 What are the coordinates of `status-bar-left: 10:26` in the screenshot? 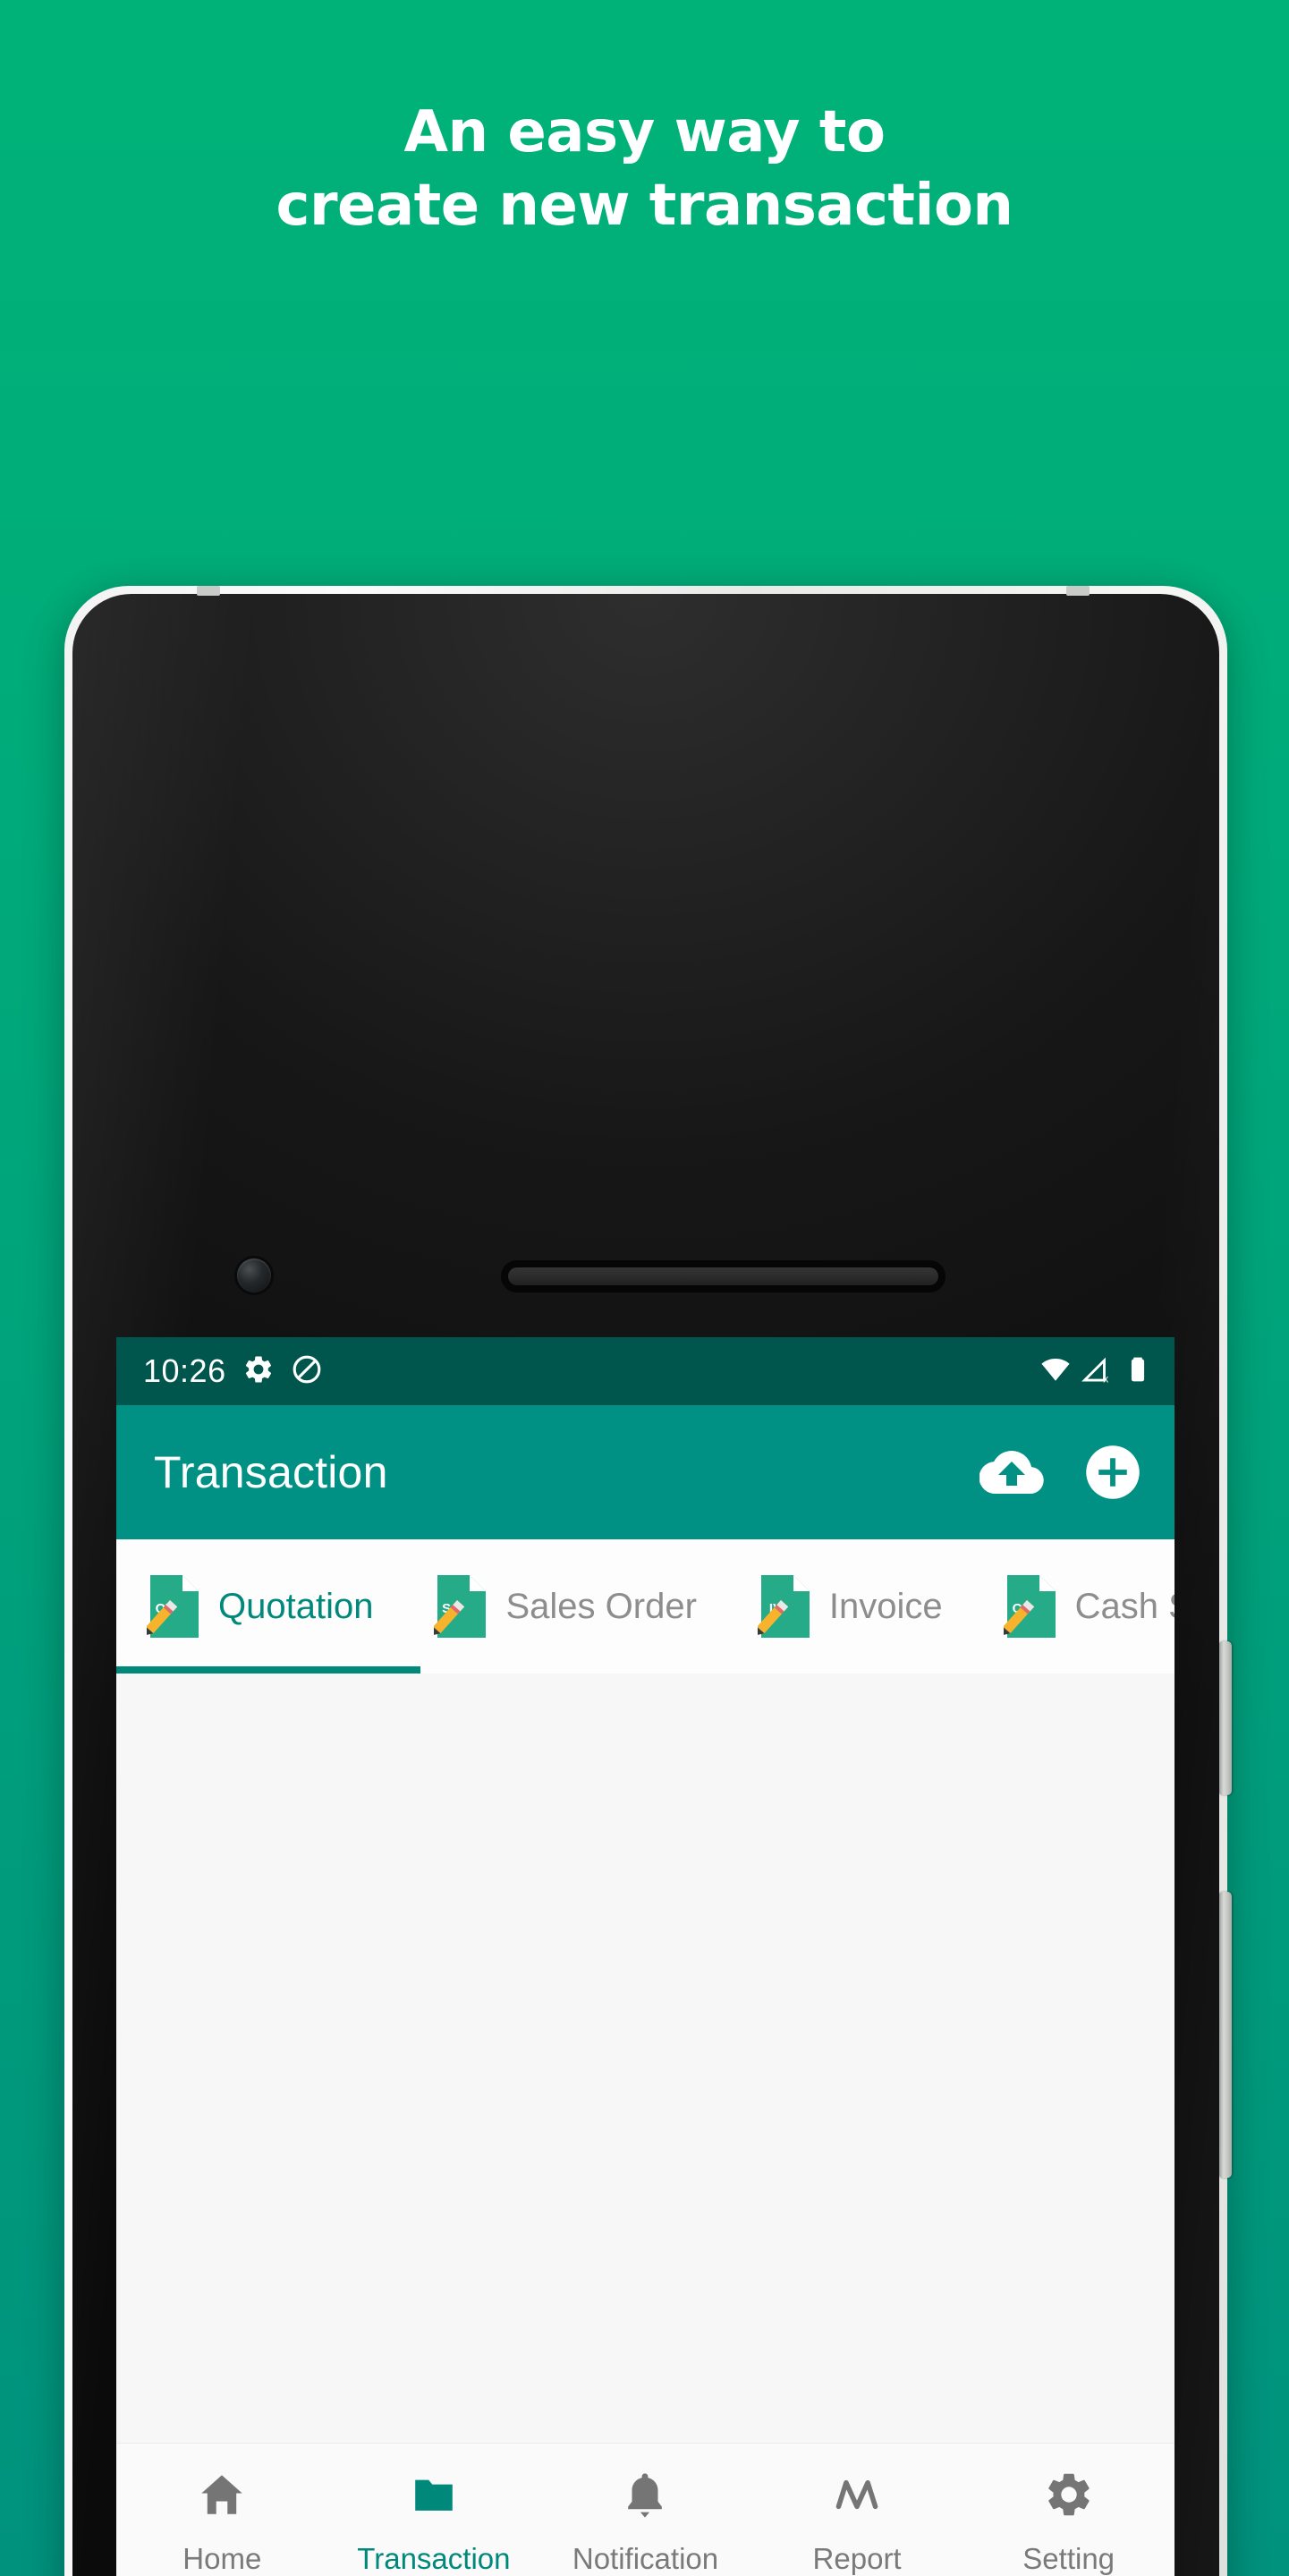 It's located at (233, 1371).